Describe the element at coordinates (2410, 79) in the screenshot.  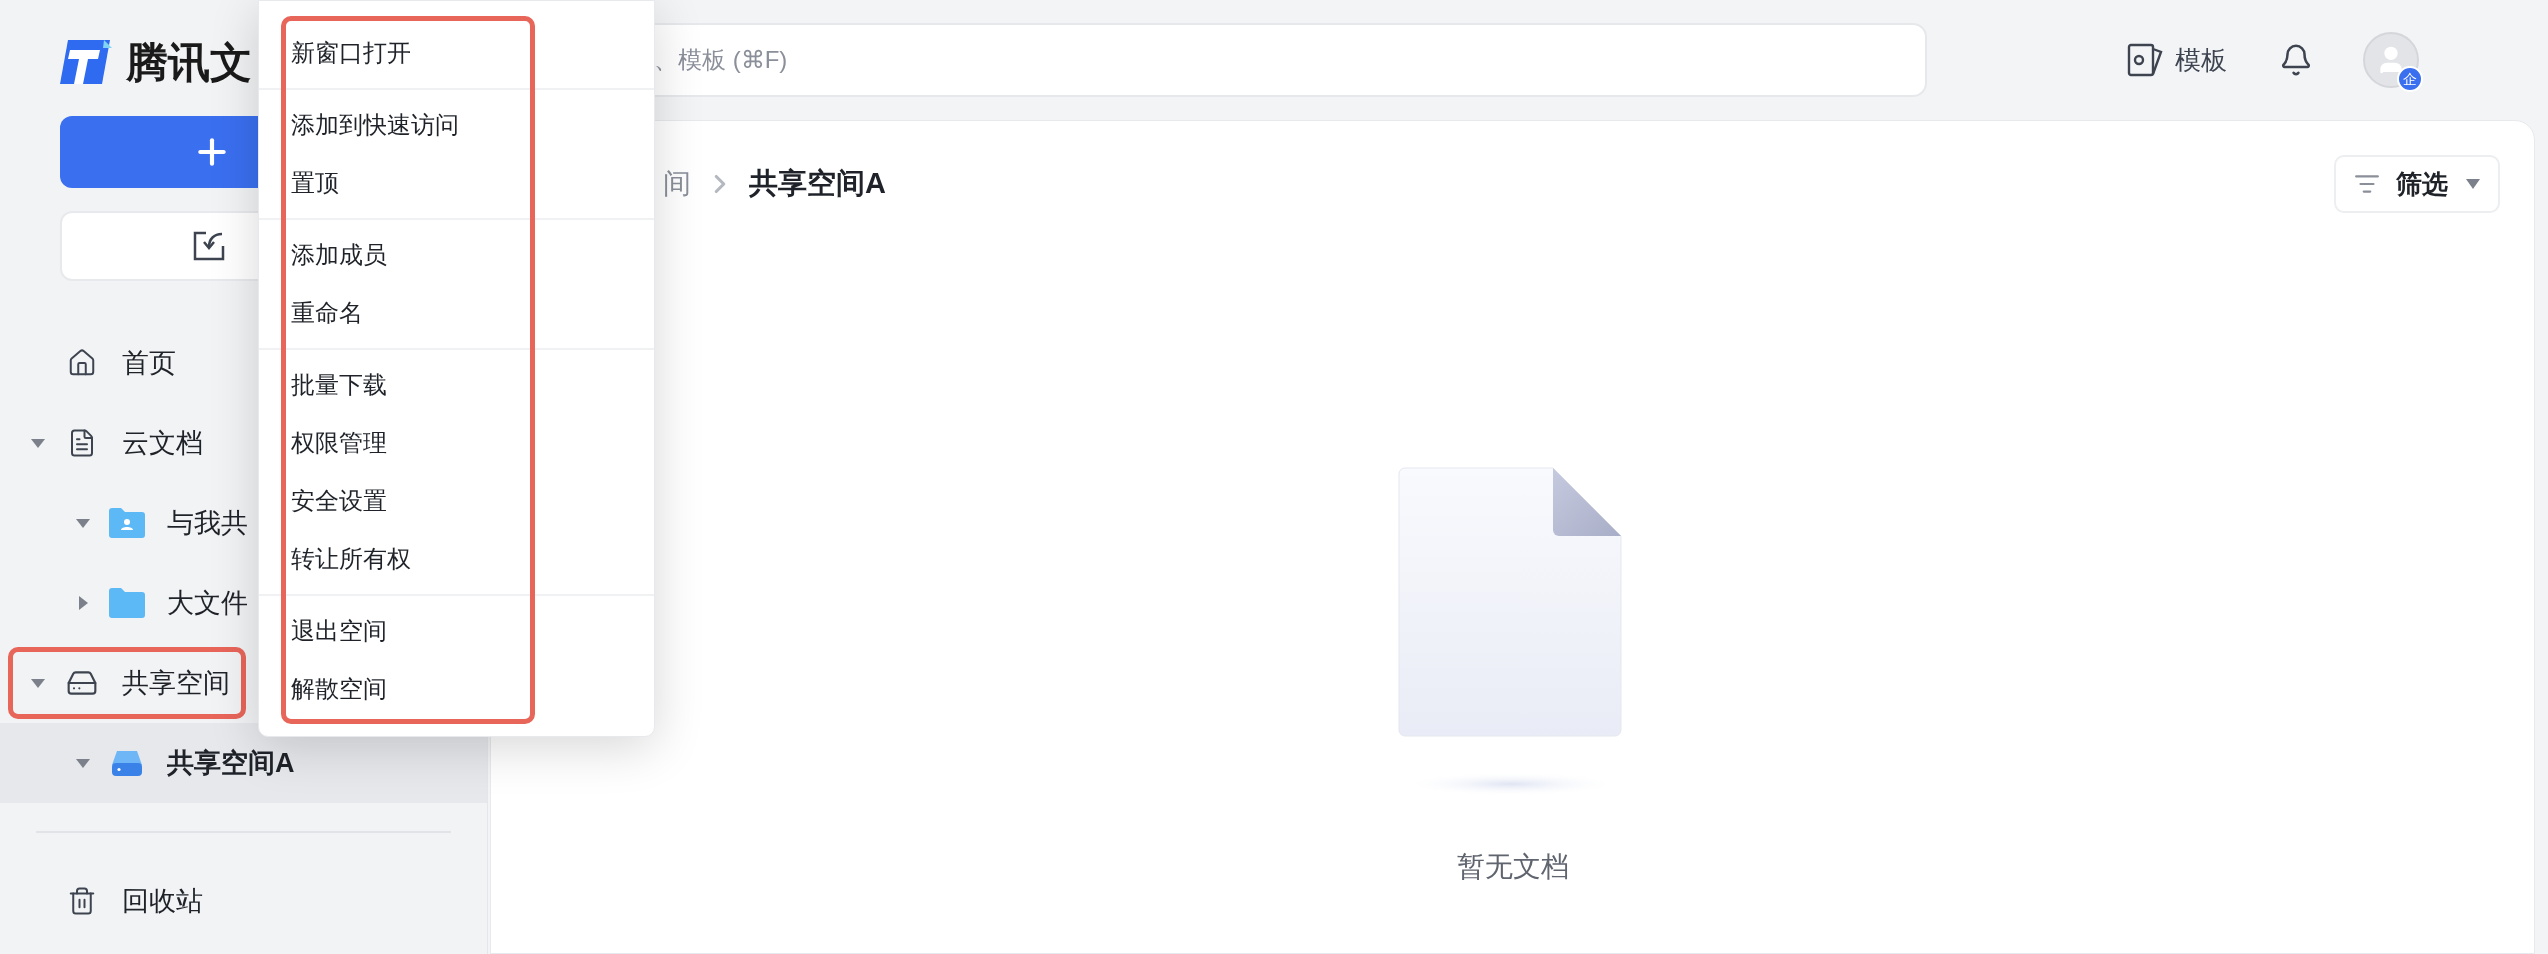
I see `avatar-badge: 企` at that location.